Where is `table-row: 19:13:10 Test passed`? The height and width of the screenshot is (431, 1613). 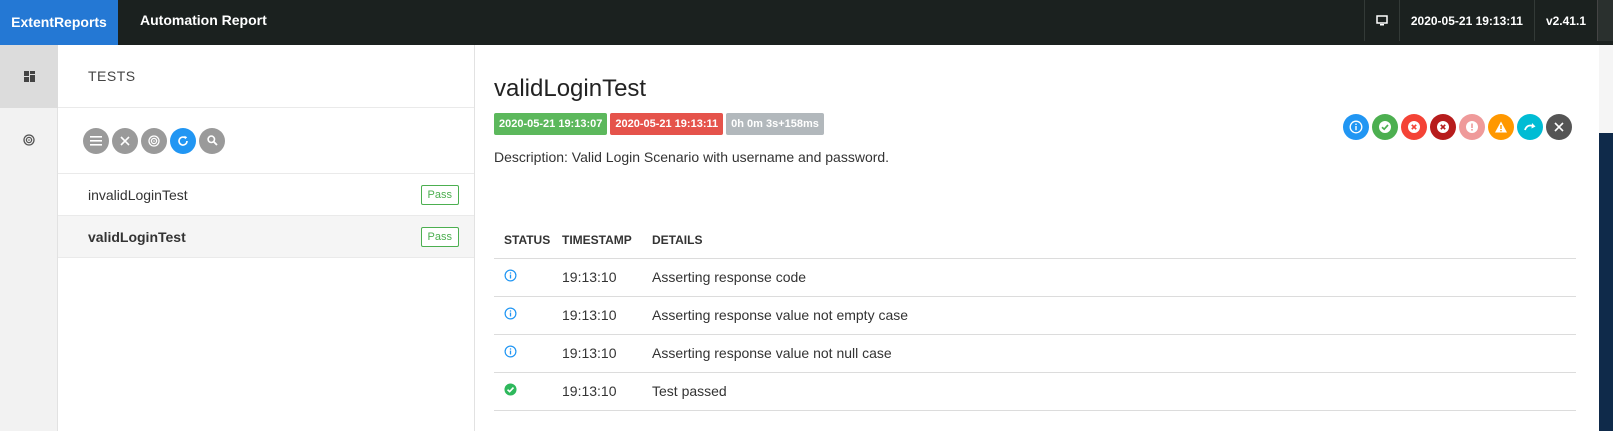 table-row: 19:13:10 Test passed is located at coordinates (1035, 391).